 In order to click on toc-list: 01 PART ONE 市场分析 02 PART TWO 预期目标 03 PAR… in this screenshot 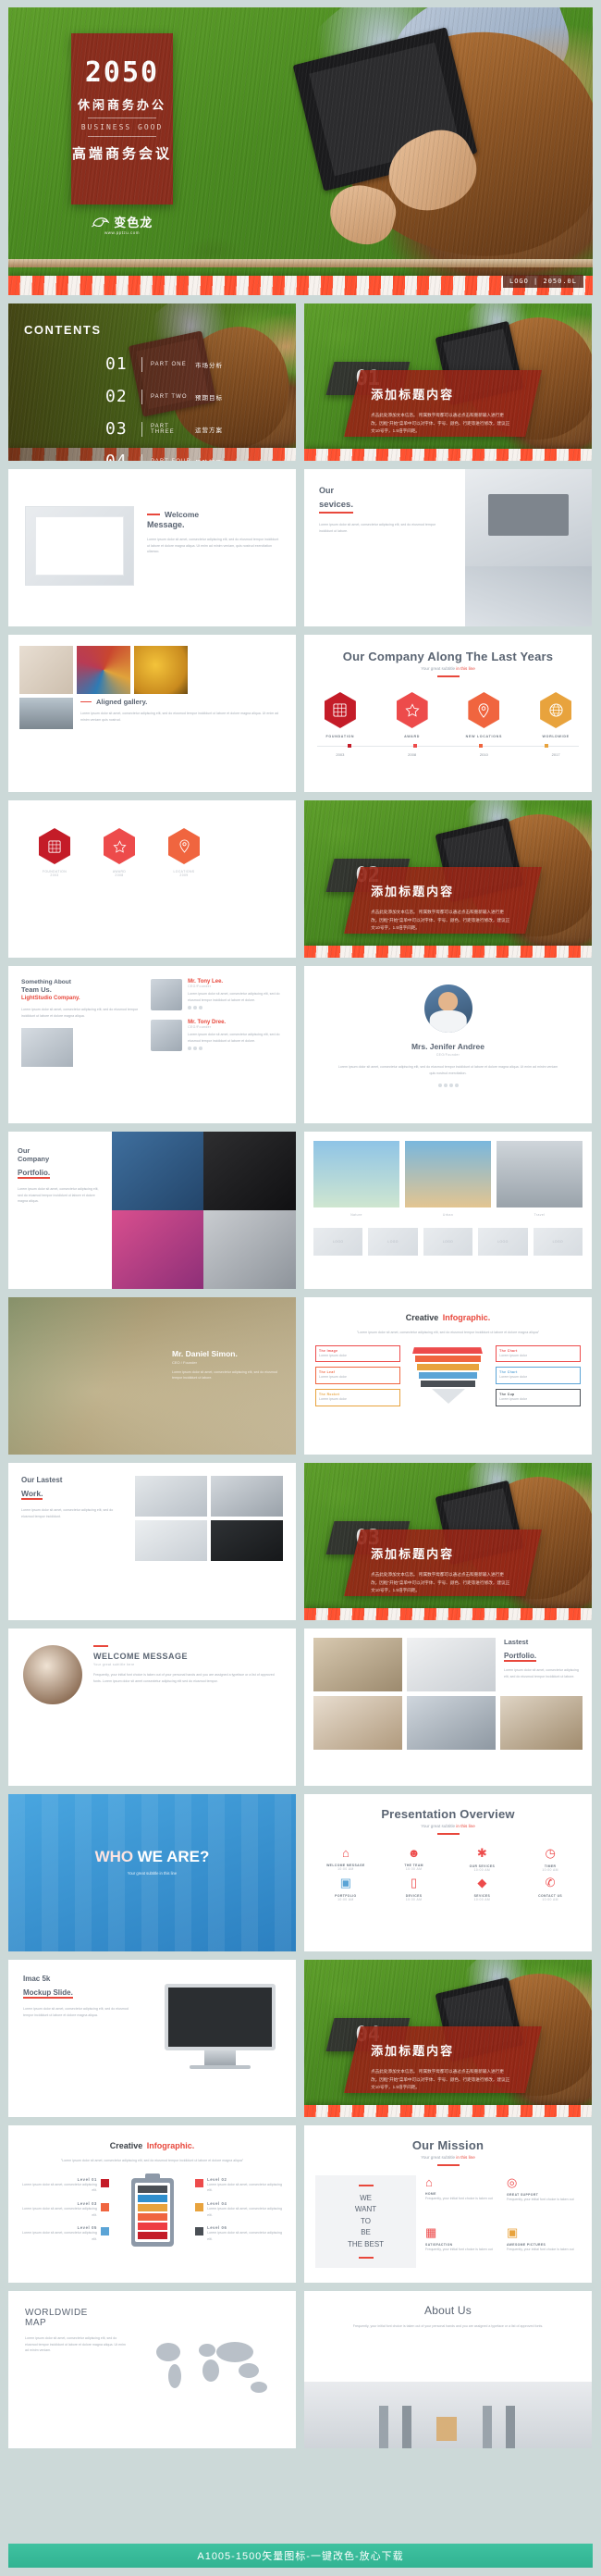, I will do `click(164, 407)`.